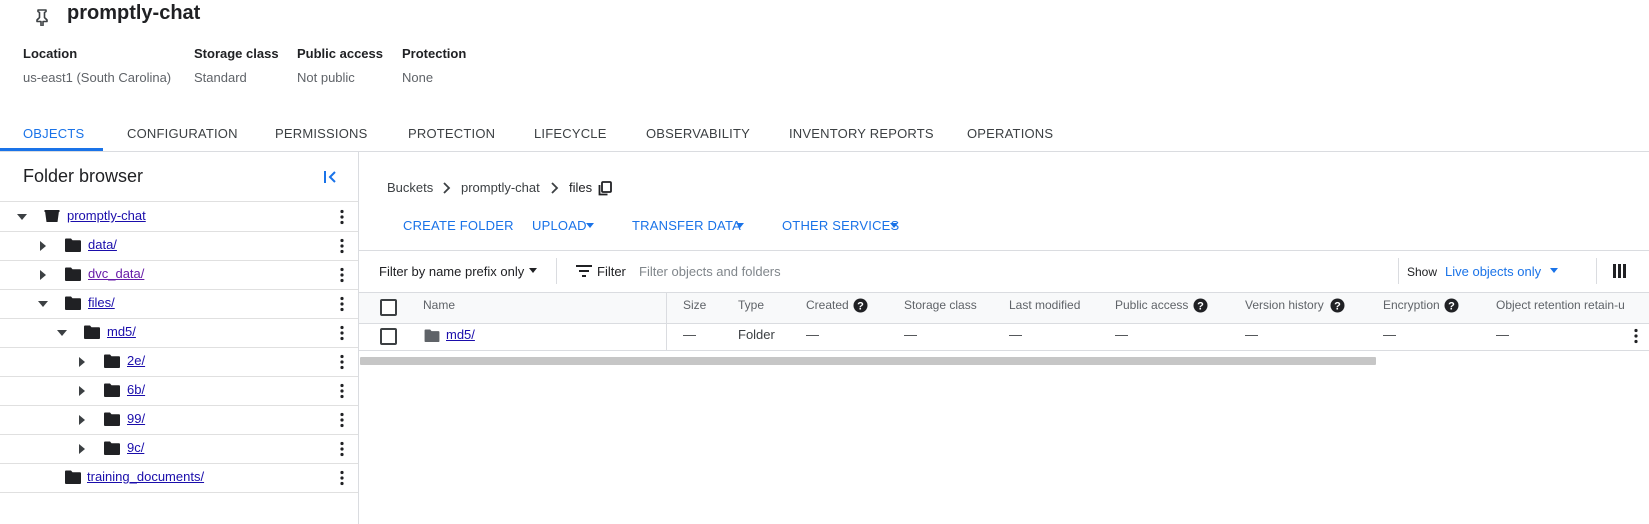 Image resolution: width=1649 pixels, height=524 pixels. Describe the element at coordinates (388, 307) in the screenshot. I see `select-all-checkbox` at that location.